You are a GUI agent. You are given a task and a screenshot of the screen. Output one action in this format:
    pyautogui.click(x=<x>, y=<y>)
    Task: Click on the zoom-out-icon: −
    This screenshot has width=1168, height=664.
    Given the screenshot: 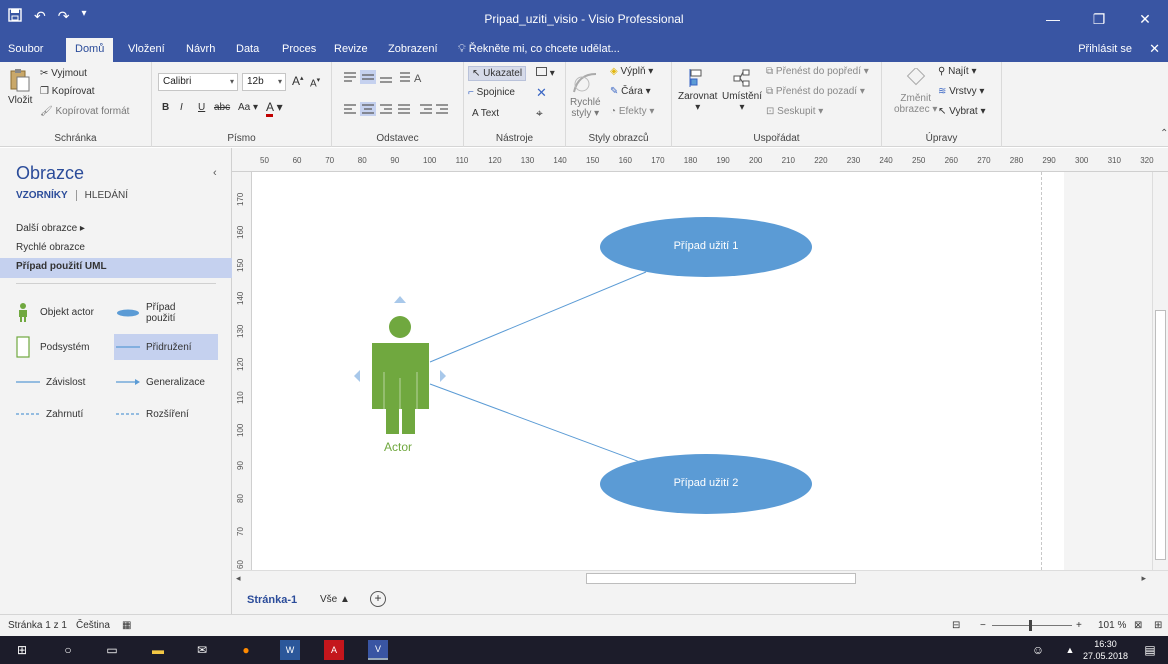 What is the action you would take?
    pyautogui.click(x=983, y=625)
    